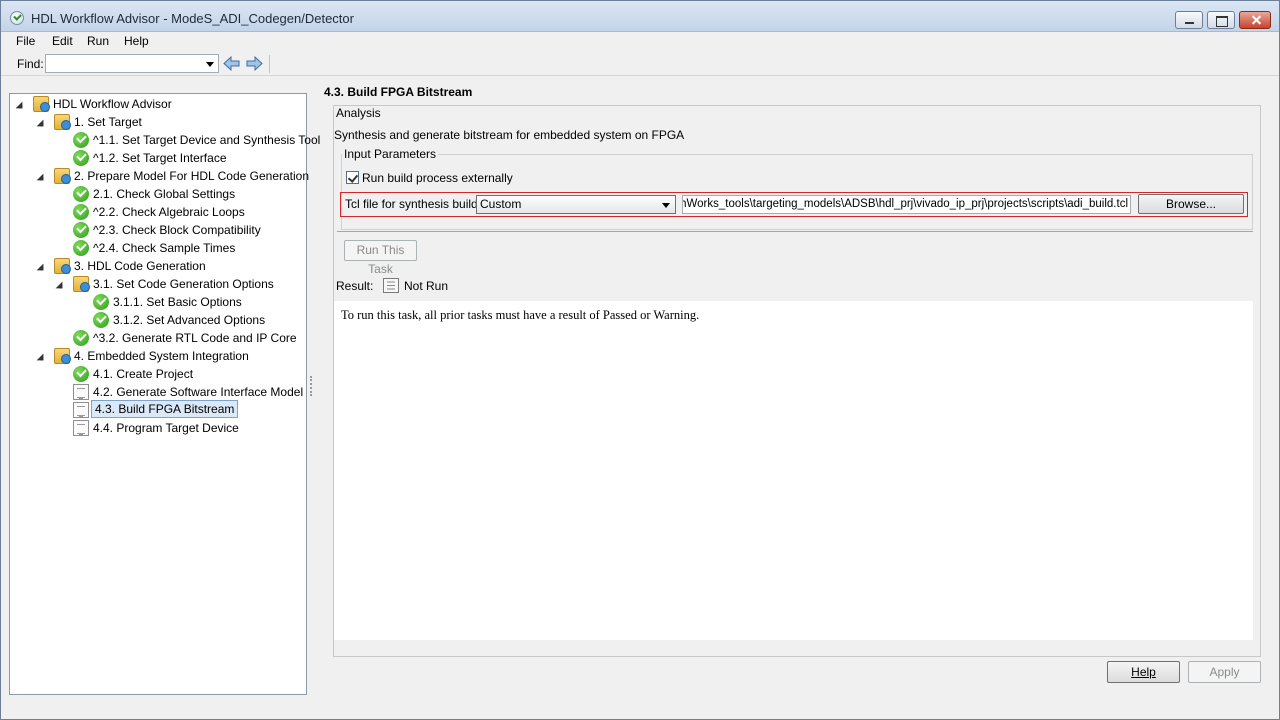 The width and height of the screenshot is (1280, 720). I want to click on tcl-file-select-value: Custom, so click(501, 204).